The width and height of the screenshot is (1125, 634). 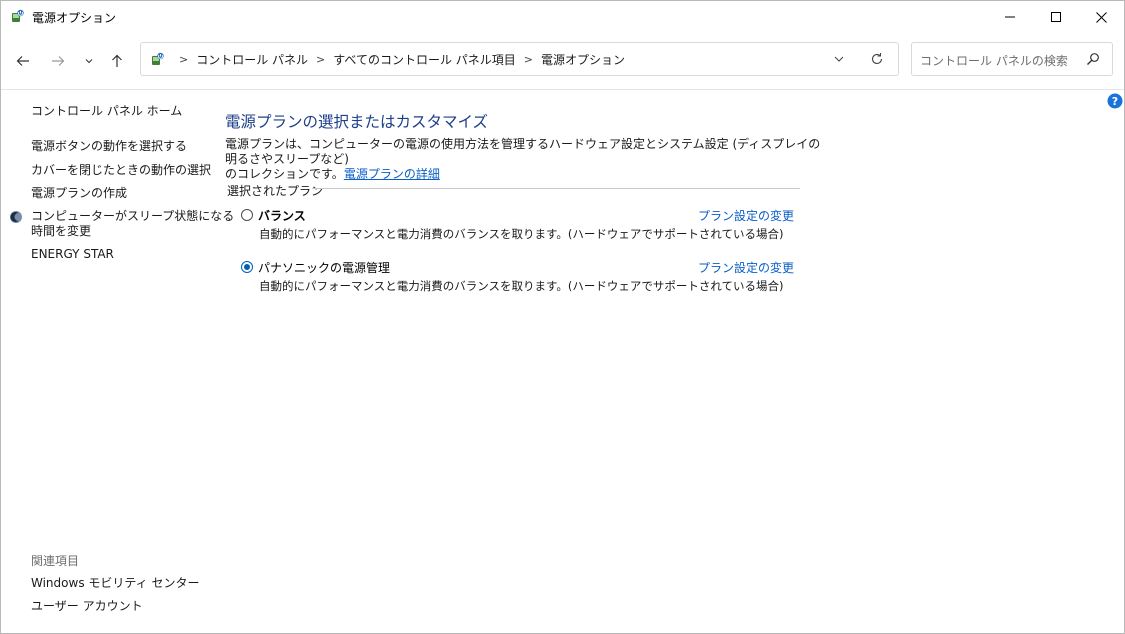 What do you see at coordinates (61, 231) in the screenshot?
I see `sidebar-link-sleep-time-line2: 時間を変更` at bounding box center [61, 231].